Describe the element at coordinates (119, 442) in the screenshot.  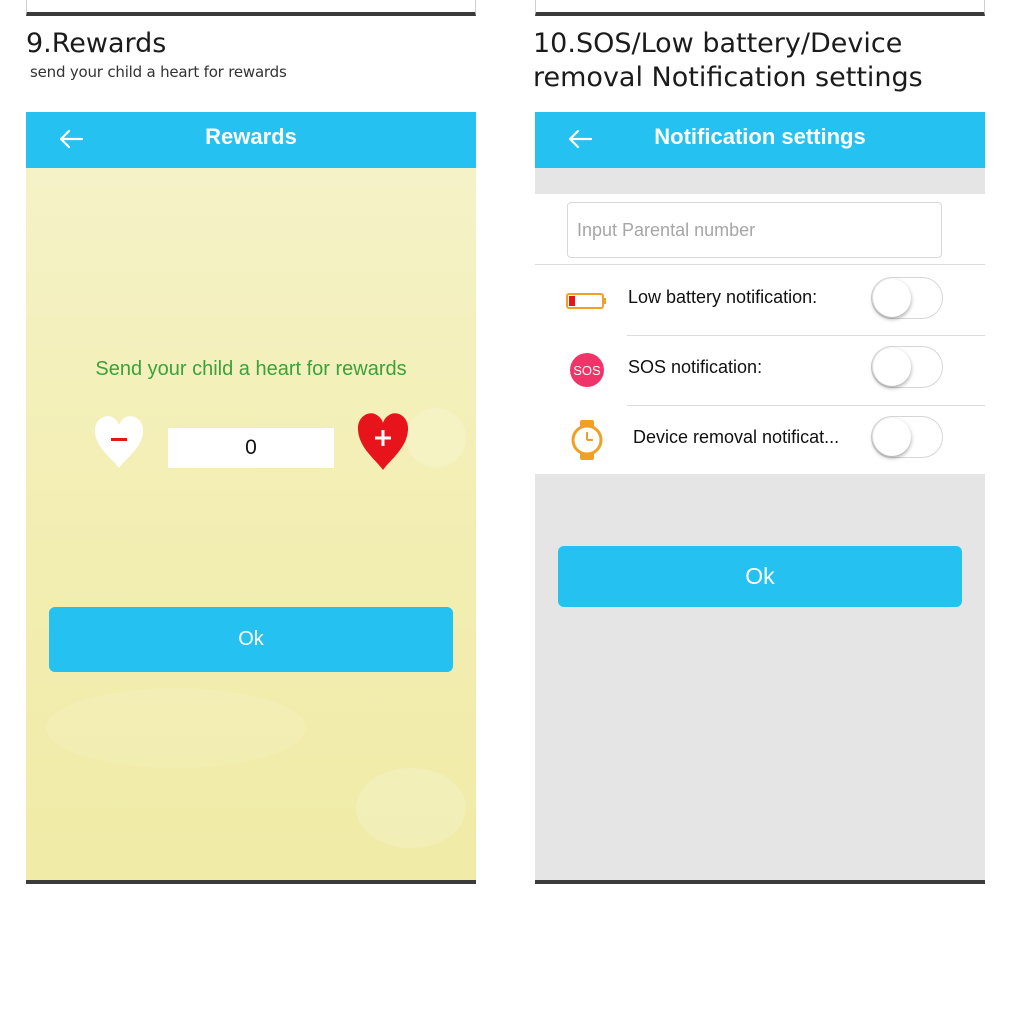
I see `heart-minus-icon` at that location.